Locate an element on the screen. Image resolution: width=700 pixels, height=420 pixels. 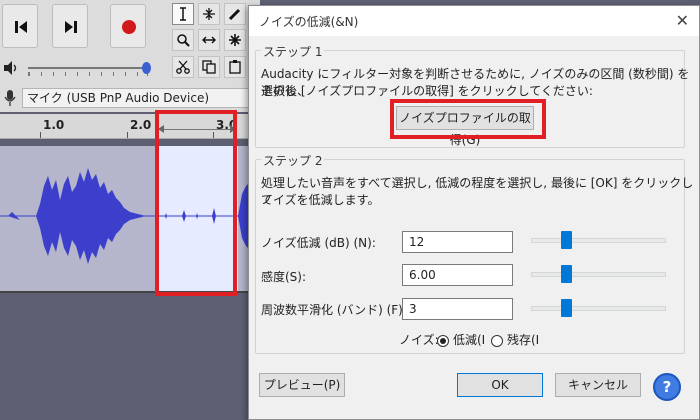
skip-end-icon is located at coordinates (71, 27).